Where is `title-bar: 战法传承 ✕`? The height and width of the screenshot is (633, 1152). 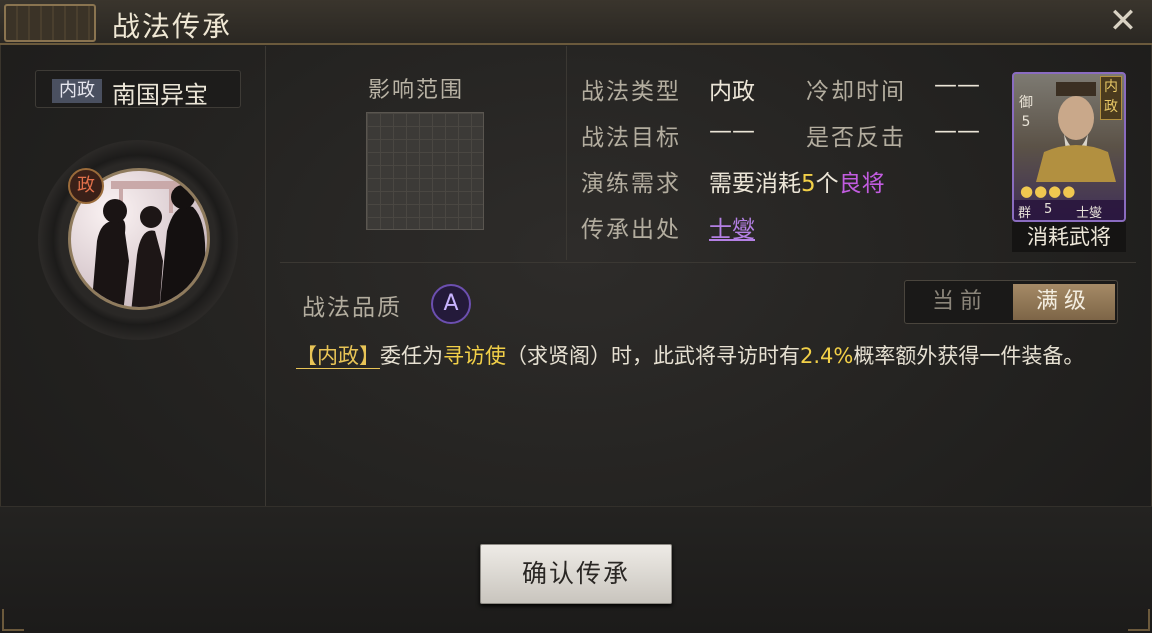 title-bar: 战法传承 ✕ is located at coordinates (576, 22).